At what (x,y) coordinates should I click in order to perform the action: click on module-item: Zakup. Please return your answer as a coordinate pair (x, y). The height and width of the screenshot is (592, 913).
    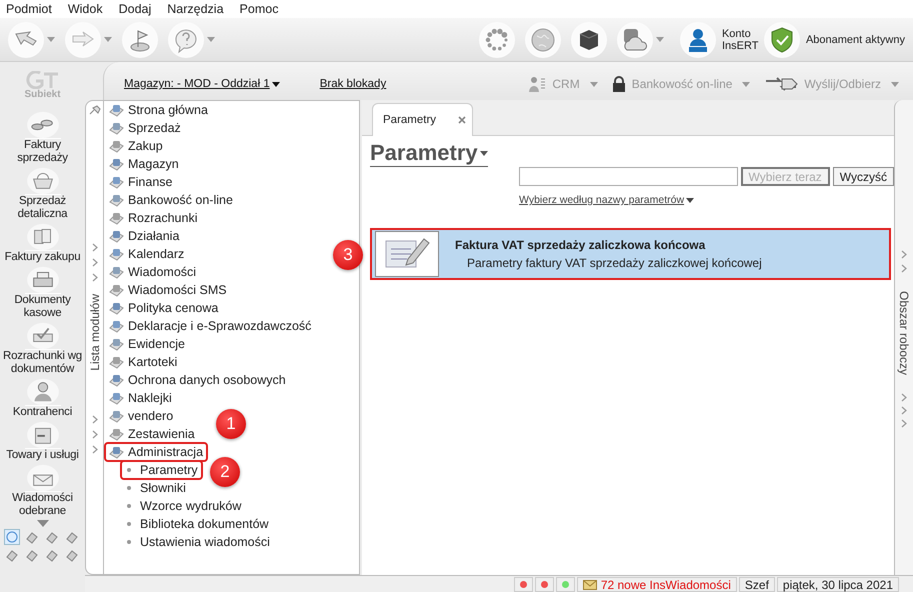
    Looking at the image, I should click on (136, 146).